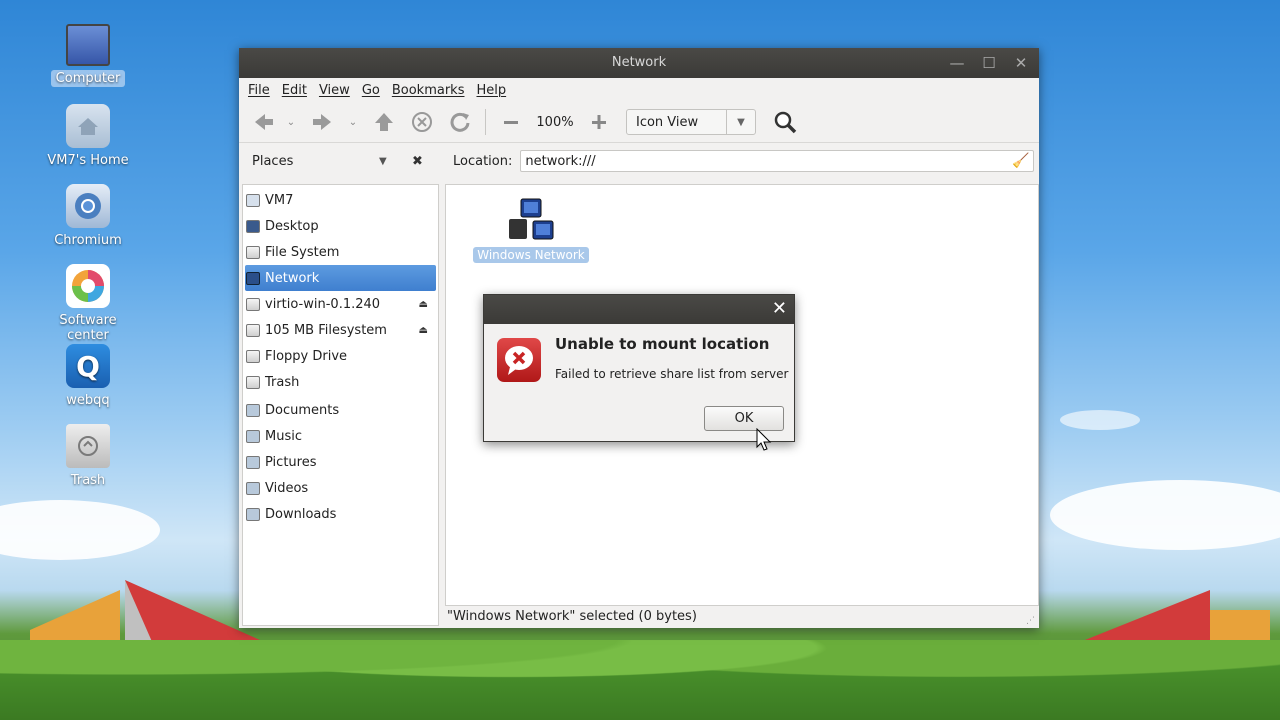 The image size is (1280, 720). Describe the element at coordinates (88, 286) in the screenshot. I see `software-center-icon` at that location.